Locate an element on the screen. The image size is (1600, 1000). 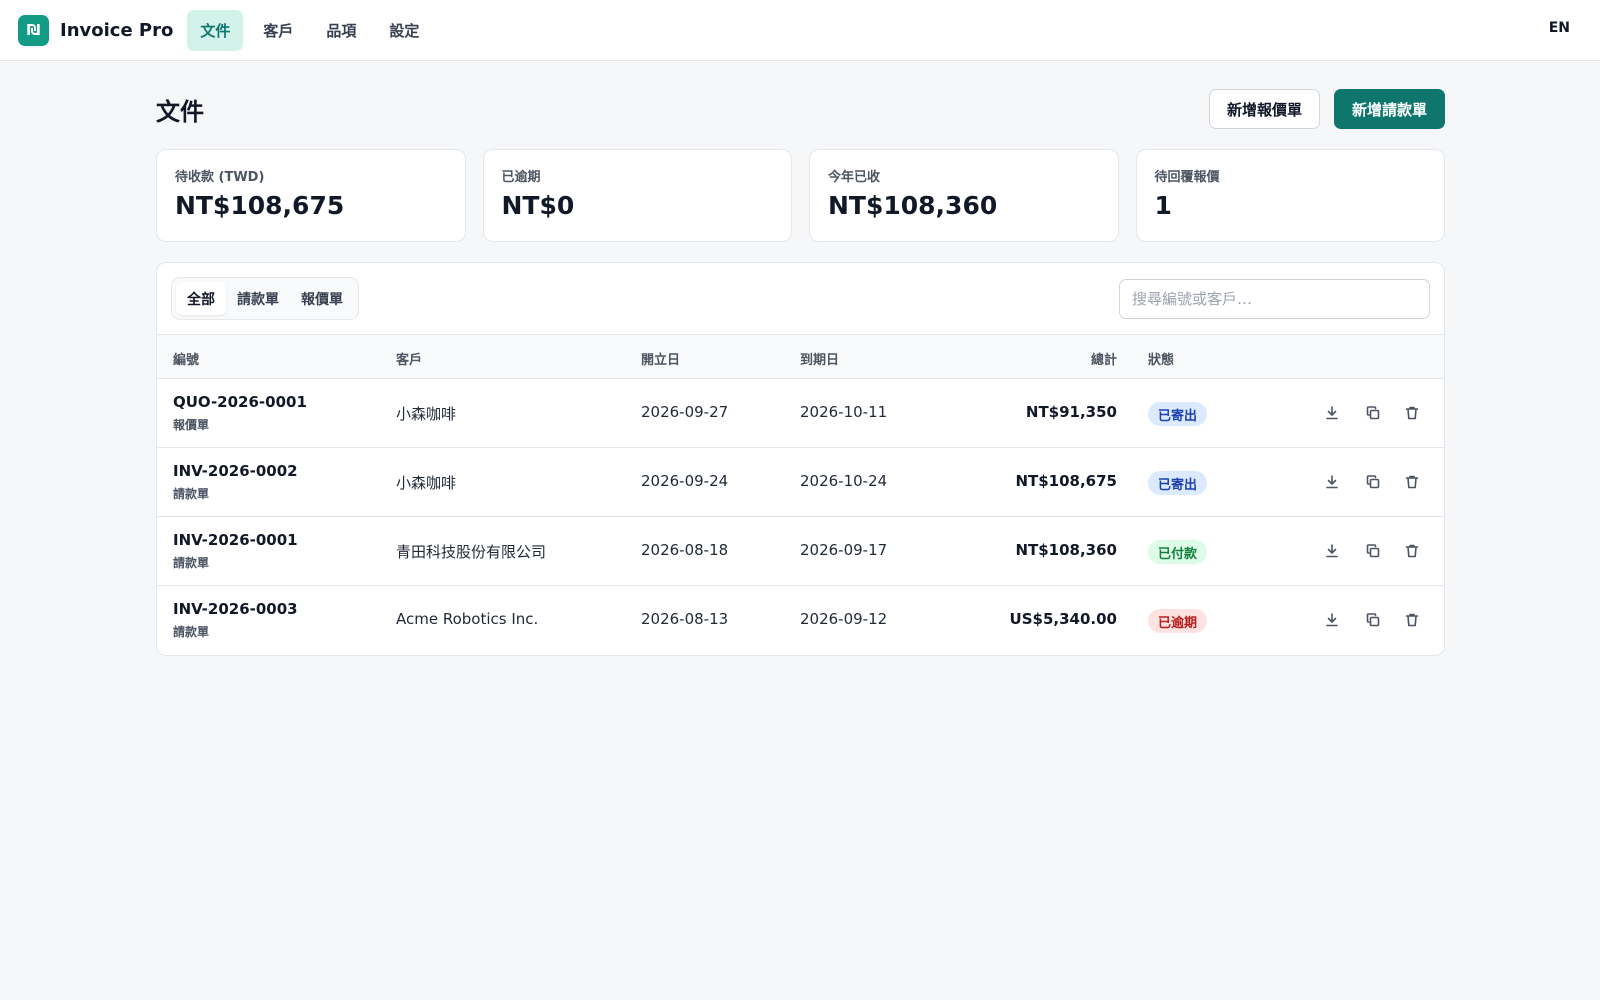
new-invoice-button: 新增請款單 is located at coordinates (1389, 109).